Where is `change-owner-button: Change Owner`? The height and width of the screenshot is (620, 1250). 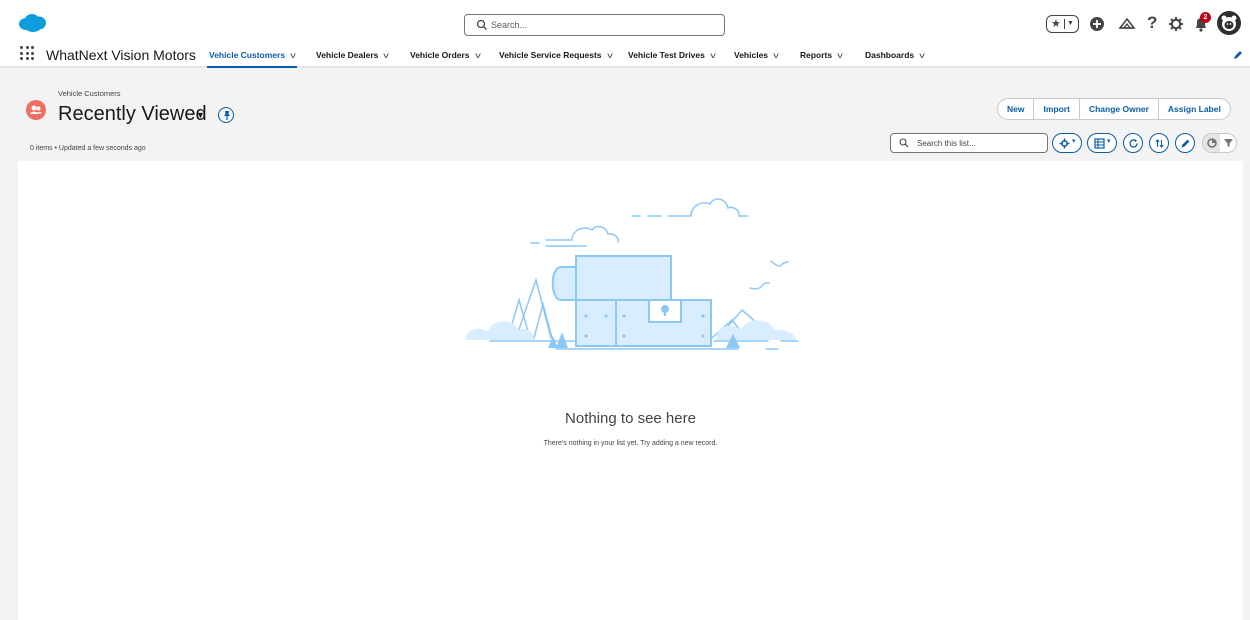
change-owner-button: Change Owner is located at coordinates (1119, 109).